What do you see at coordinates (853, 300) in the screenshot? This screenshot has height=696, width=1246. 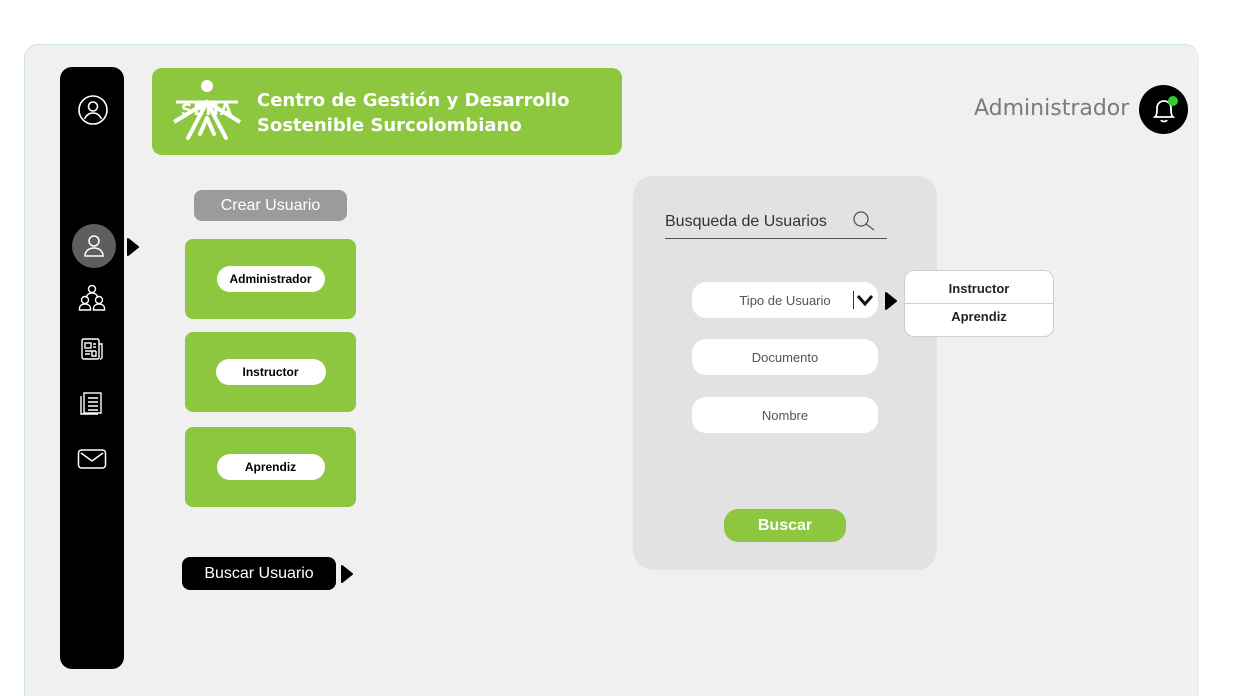 I see `select-separator` at bounding box center [853, 300].